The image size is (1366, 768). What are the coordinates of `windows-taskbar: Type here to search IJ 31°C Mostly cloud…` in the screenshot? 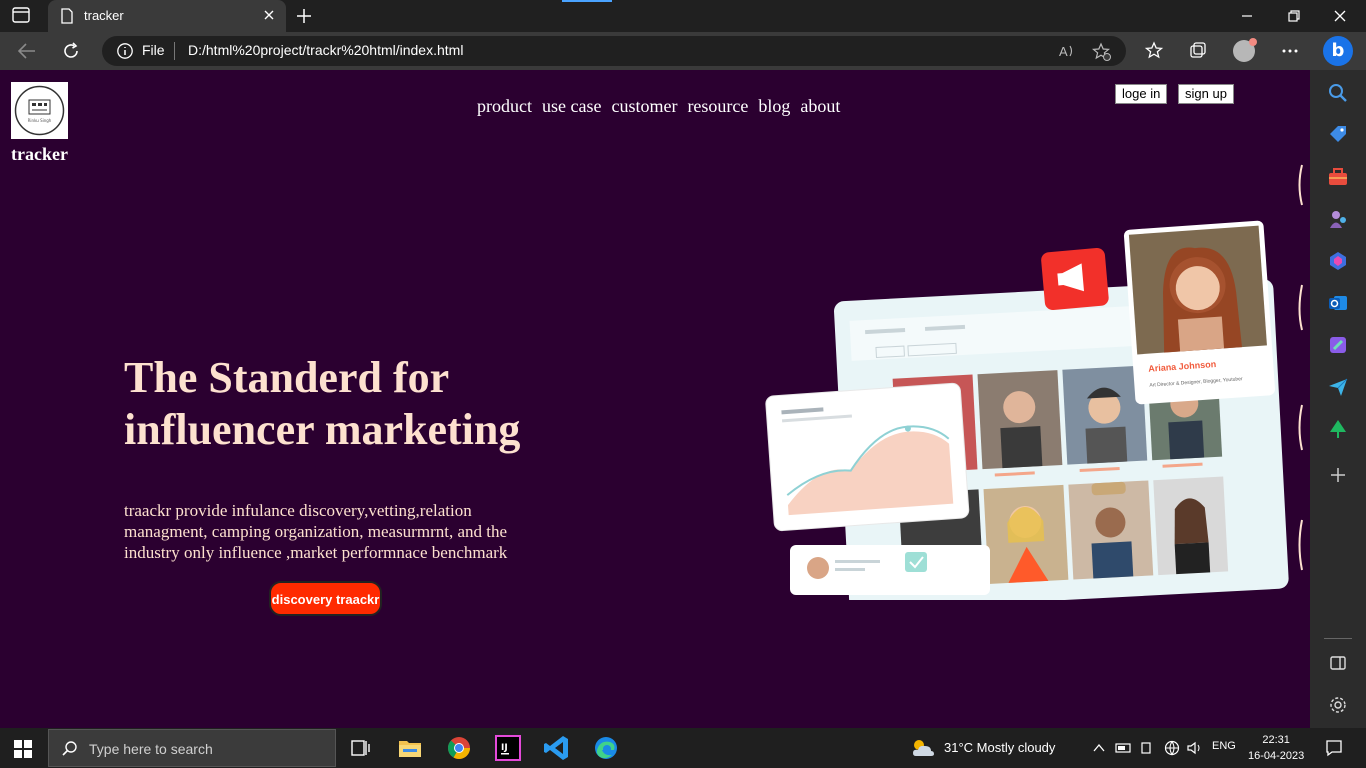 It's located at (683, 748).